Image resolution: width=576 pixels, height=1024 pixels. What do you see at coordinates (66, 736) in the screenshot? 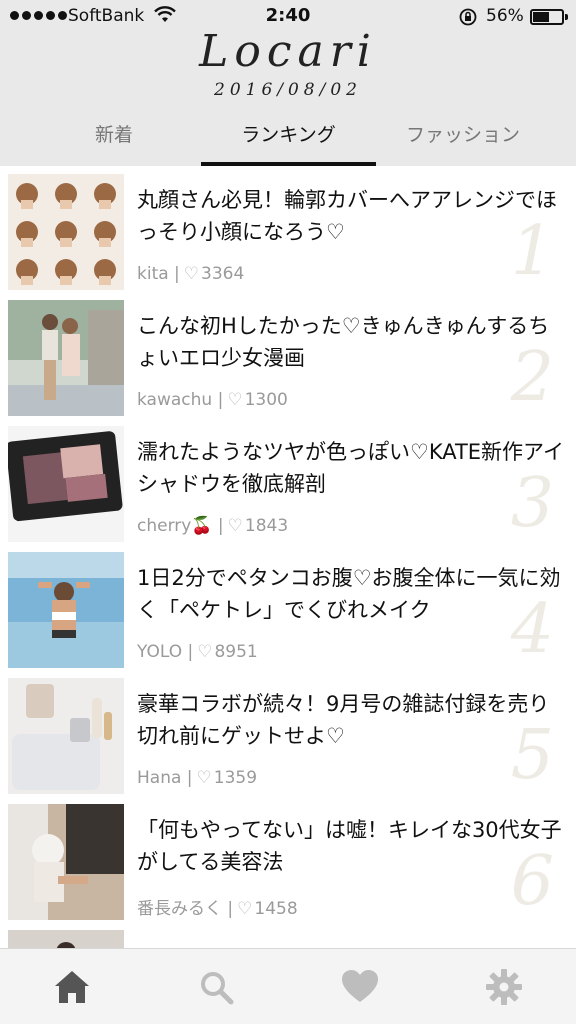
I see `article-thumbnail-magazine-gifts` at bounding box center [66, 736].